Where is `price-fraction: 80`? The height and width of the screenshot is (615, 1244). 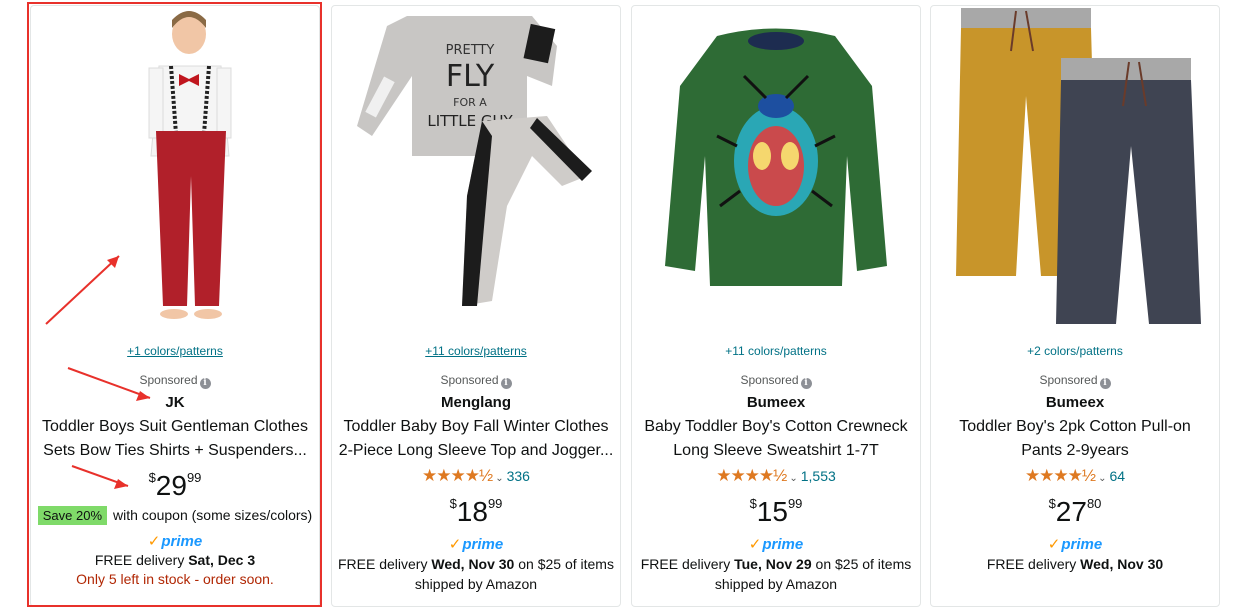 price-fraction: 80 is located at coordinates (1094, 503).